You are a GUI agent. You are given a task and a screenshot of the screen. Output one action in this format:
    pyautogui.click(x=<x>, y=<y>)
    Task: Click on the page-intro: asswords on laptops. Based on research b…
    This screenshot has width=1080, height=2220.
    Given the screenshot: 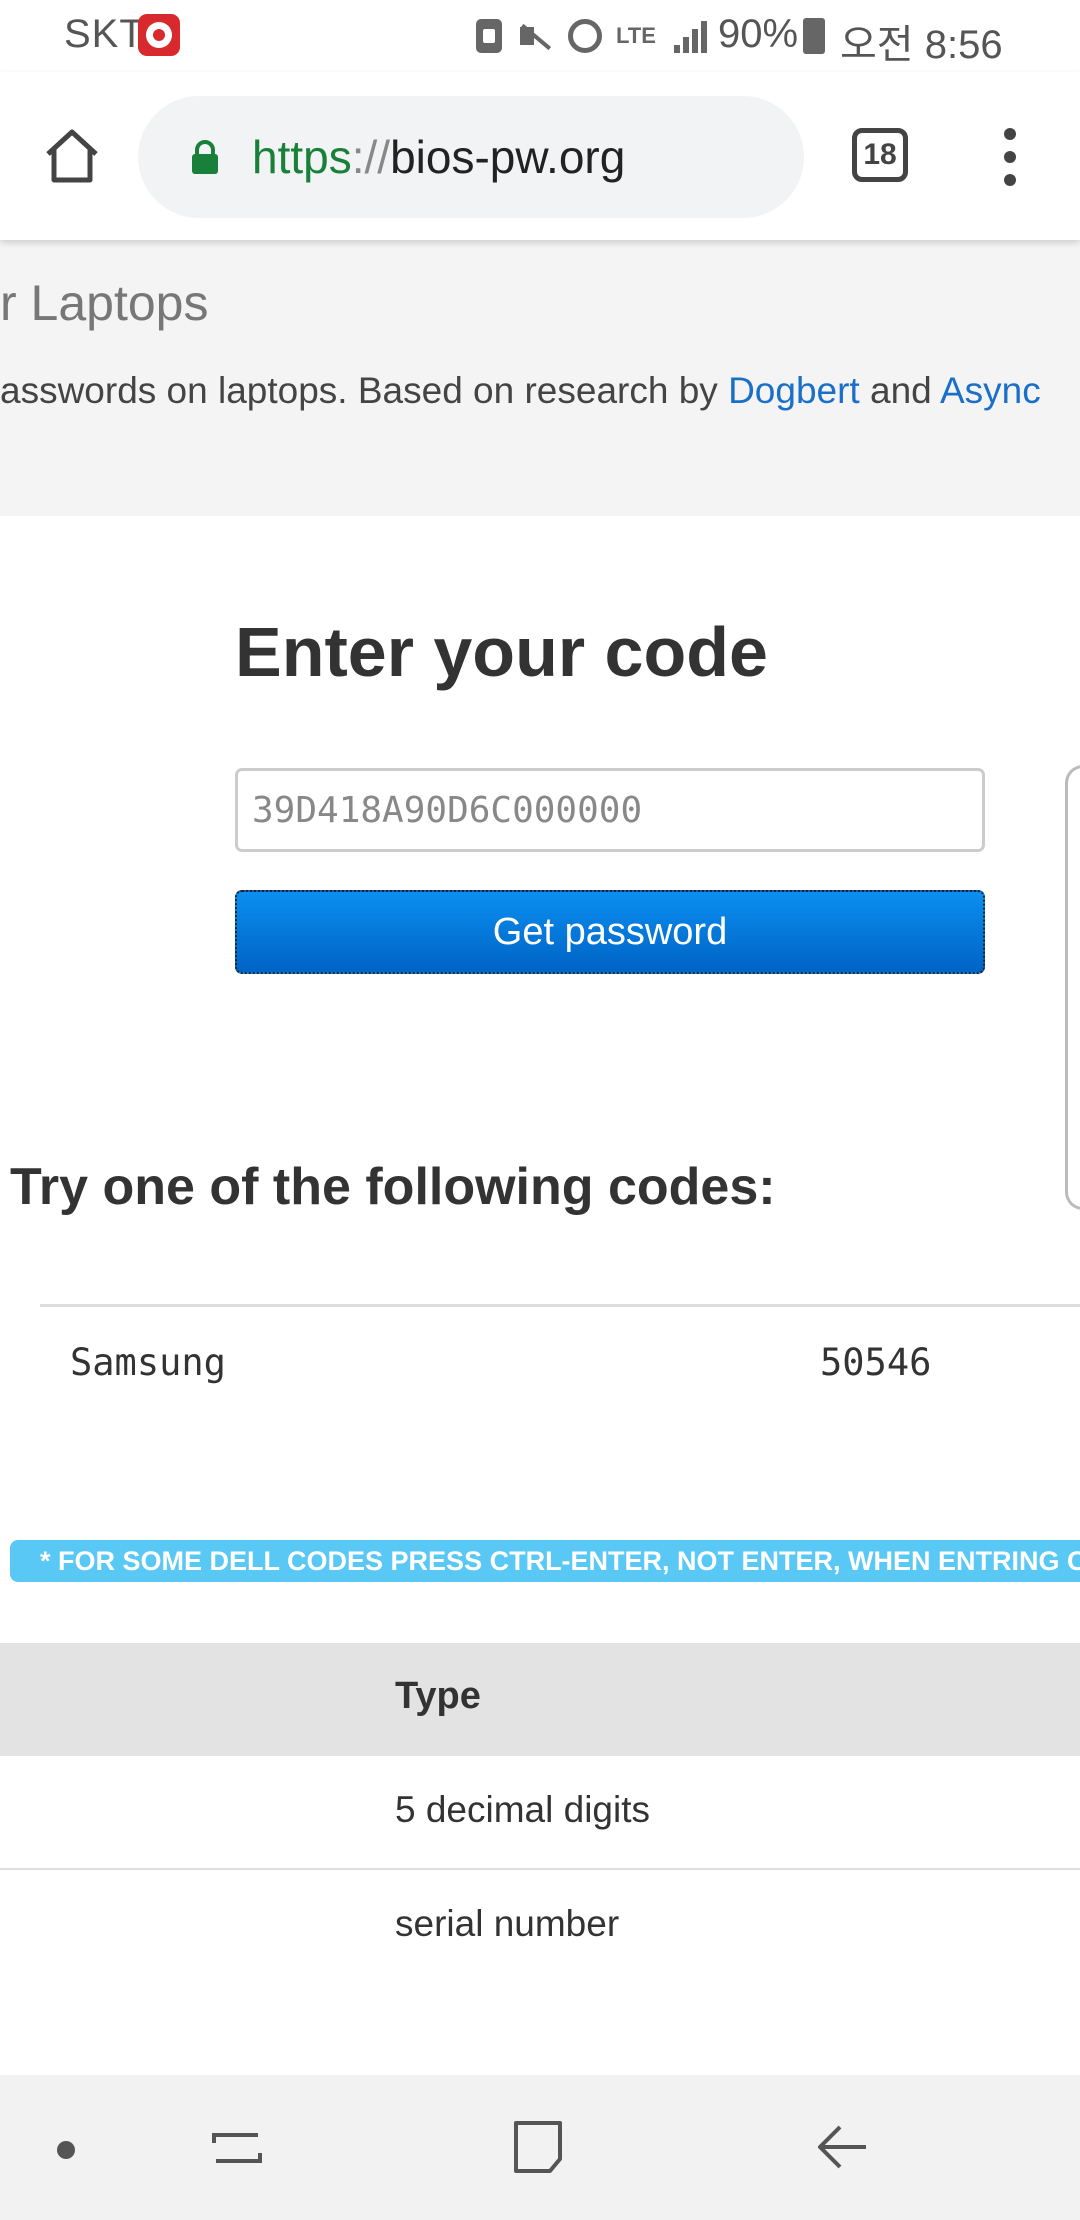 What is the action you would take?
    pyautogui.click(x=520, y=391)
    